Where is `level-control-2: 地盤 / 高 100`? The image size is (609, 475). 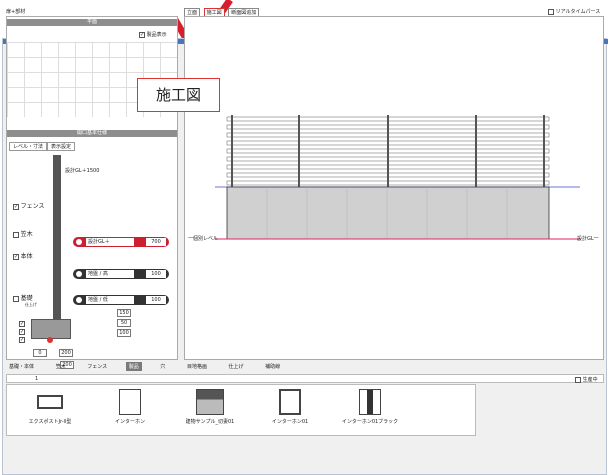
level-control-2: 地盤 / 高 100 is located at coordinates (121, 274).